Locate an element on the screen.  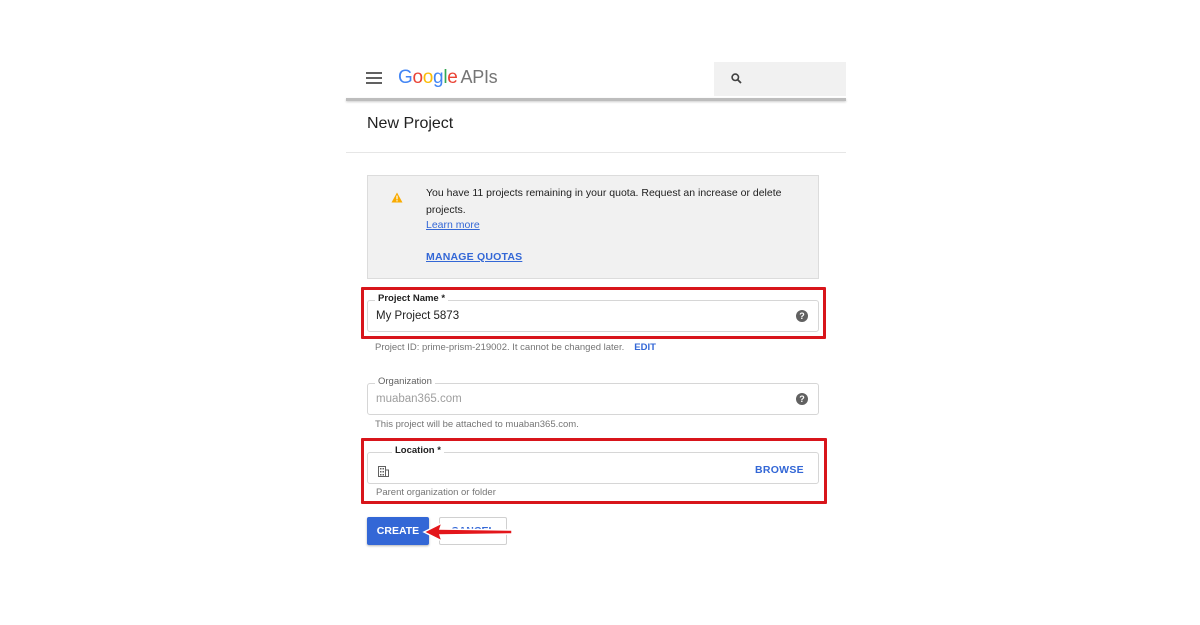
learn-more-link: Learn more is located at coordinates (453, 225).